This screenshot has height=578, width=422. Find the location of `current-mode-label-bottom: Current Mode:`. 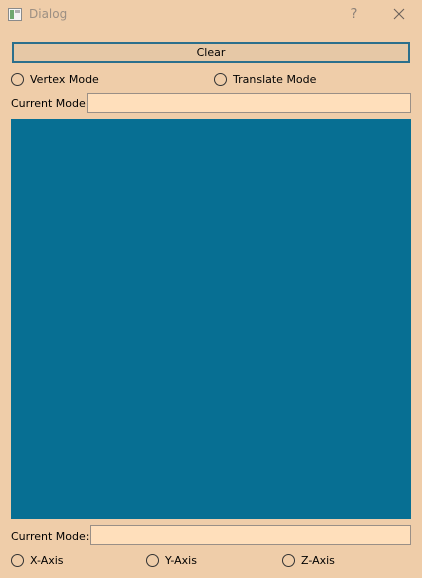

current-mode-label-bottom: Current Mode: is located at coordinates (50, 536).